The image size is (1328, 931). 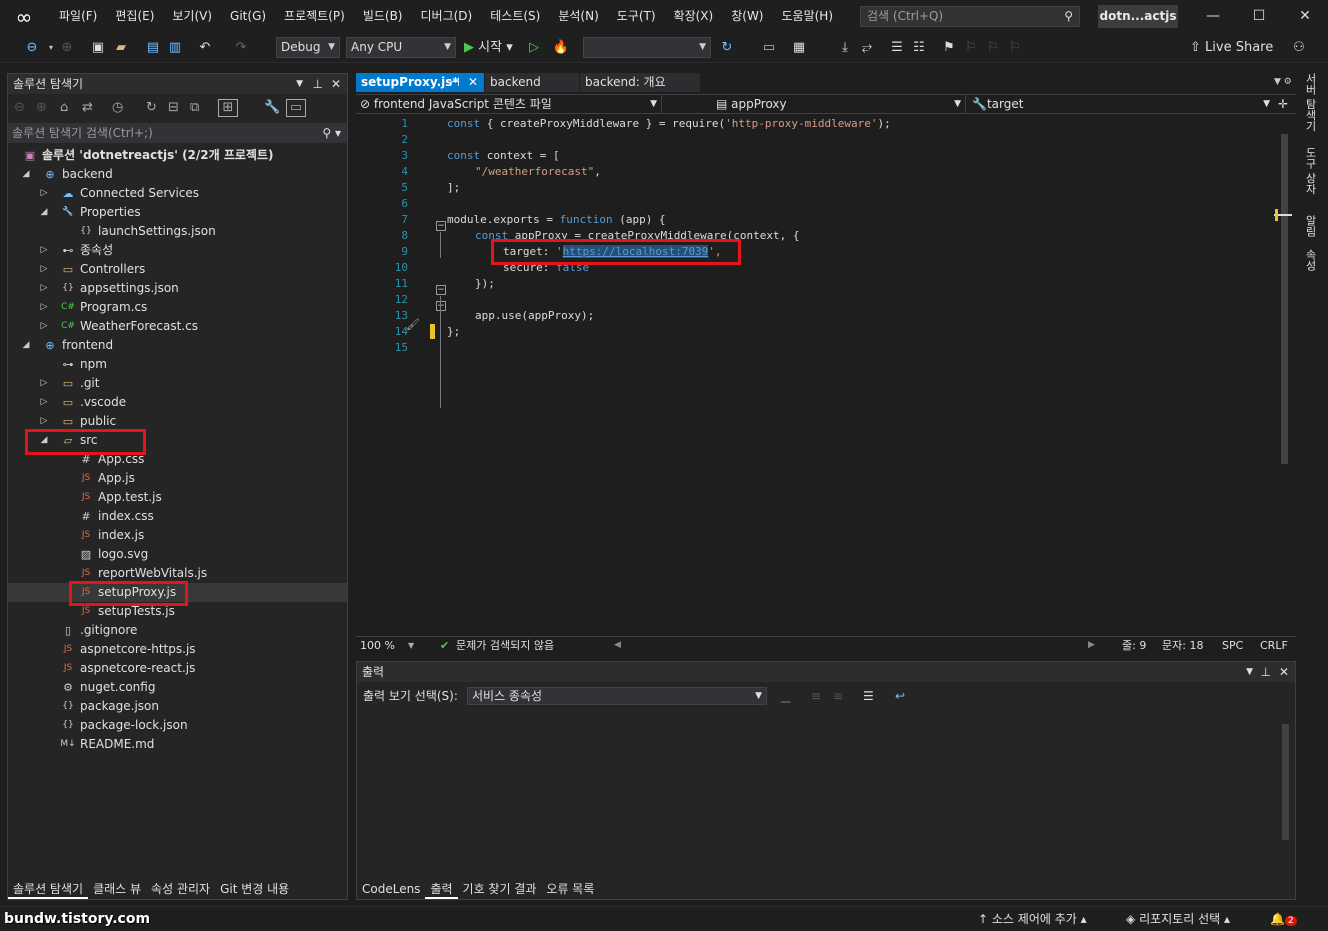 I want to click on open-file-icon: ▰, so click(x=121, y=48).